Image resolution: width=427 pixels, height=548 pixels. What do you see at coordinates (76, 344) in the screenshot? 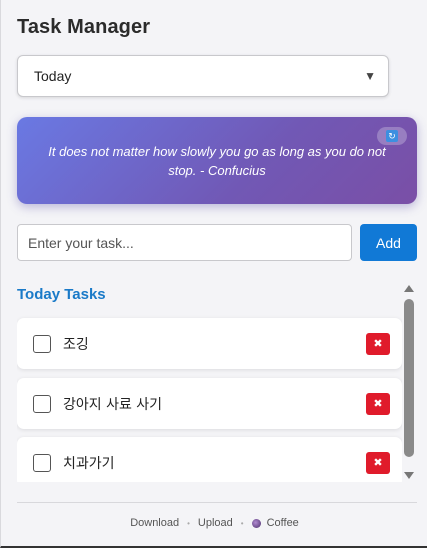
I see `task-label: 조깅` at bounding box center [76, 344].